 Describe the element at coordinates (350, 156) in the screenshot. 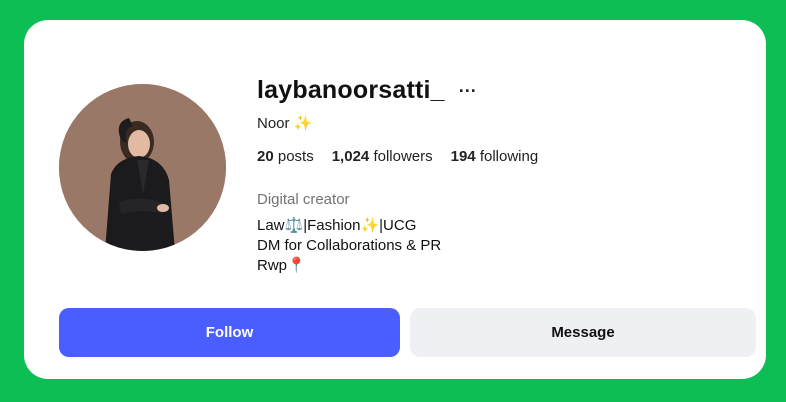

I see `followers-count: 1,024` at that location.